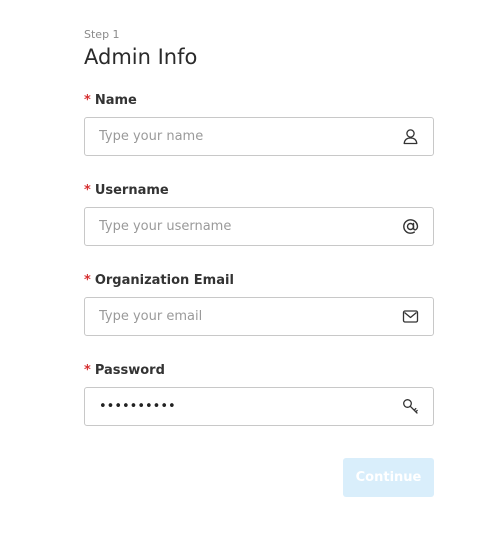  What do you see at coordinates (239, 226) in the screenshot?
I see `username-input` at bounding box center [239, 226].